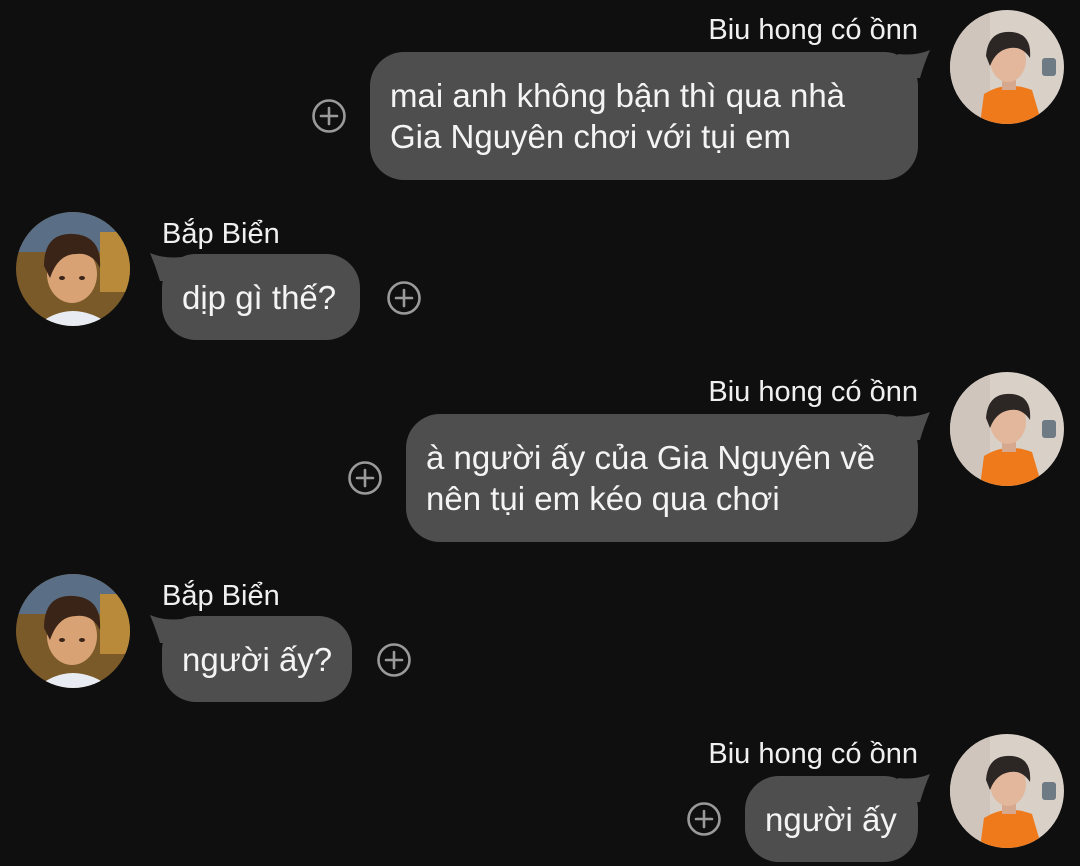 Image resolution: width=1080 pixels, height=866 pixels. I want to click on message-bubble: người ấy, so click(831, 819).